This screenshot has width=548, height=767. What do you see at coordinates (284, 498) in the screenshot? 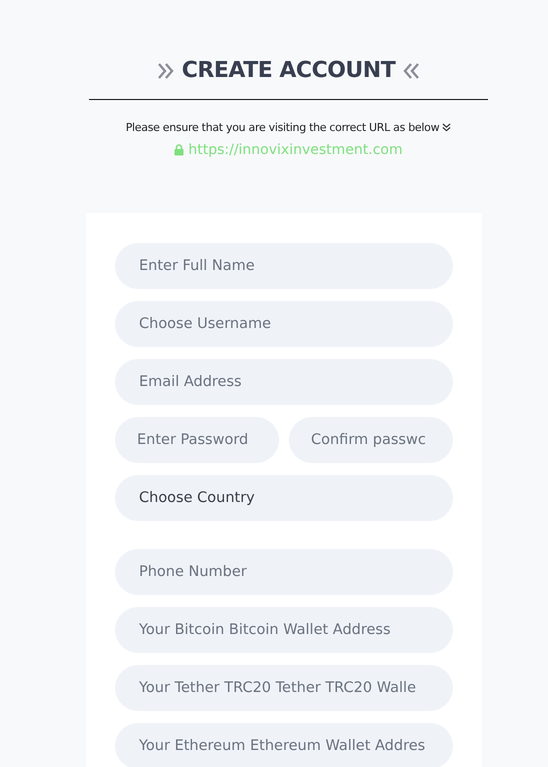
I see `country-select: Choose Country` at bounding box center [284, 498].